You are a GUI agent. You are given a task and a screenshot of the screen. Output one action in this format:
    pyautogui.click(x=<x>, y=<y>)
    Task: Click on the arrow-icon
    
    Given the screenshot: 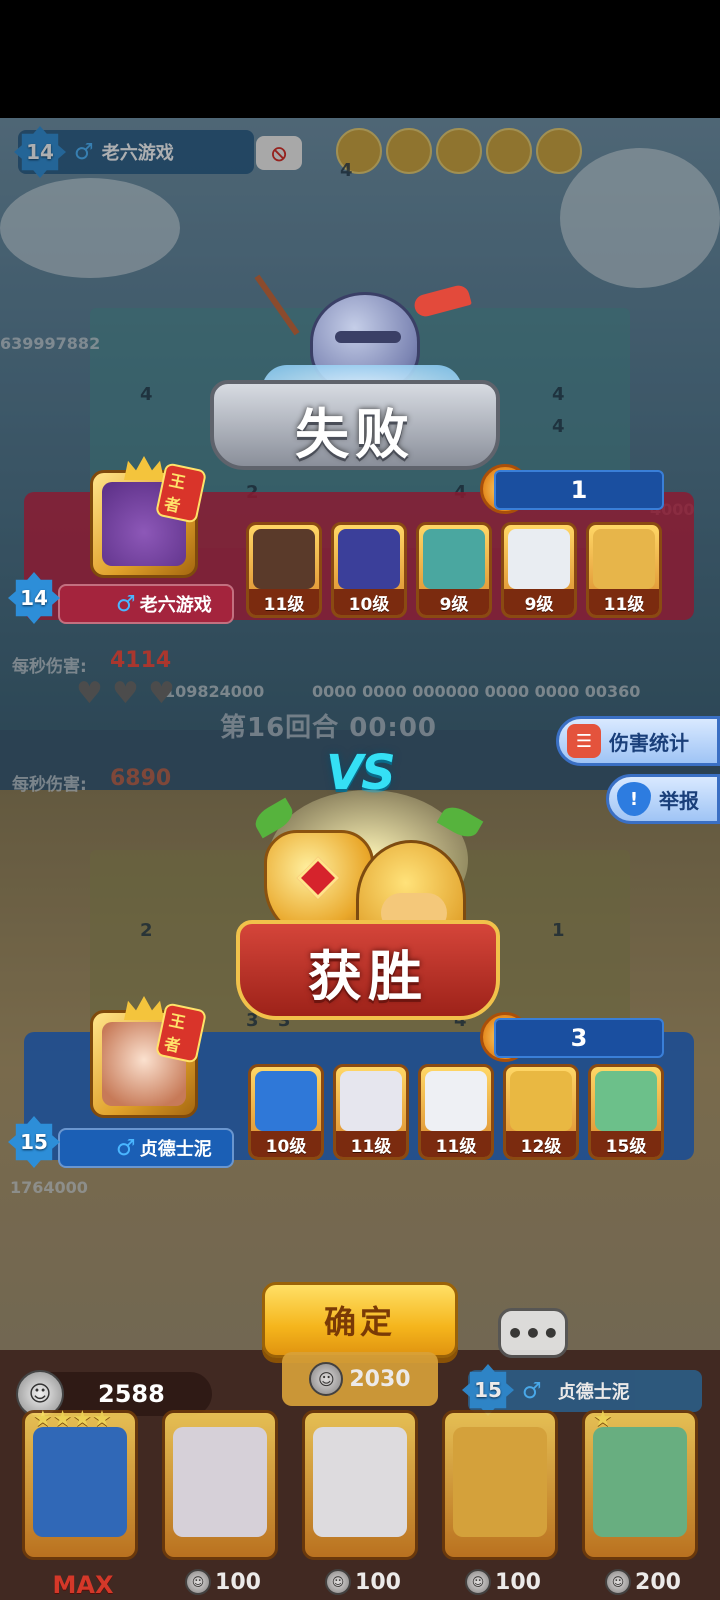 What is the action you would take?
    pyautogui.click(x=277, y=305)
    